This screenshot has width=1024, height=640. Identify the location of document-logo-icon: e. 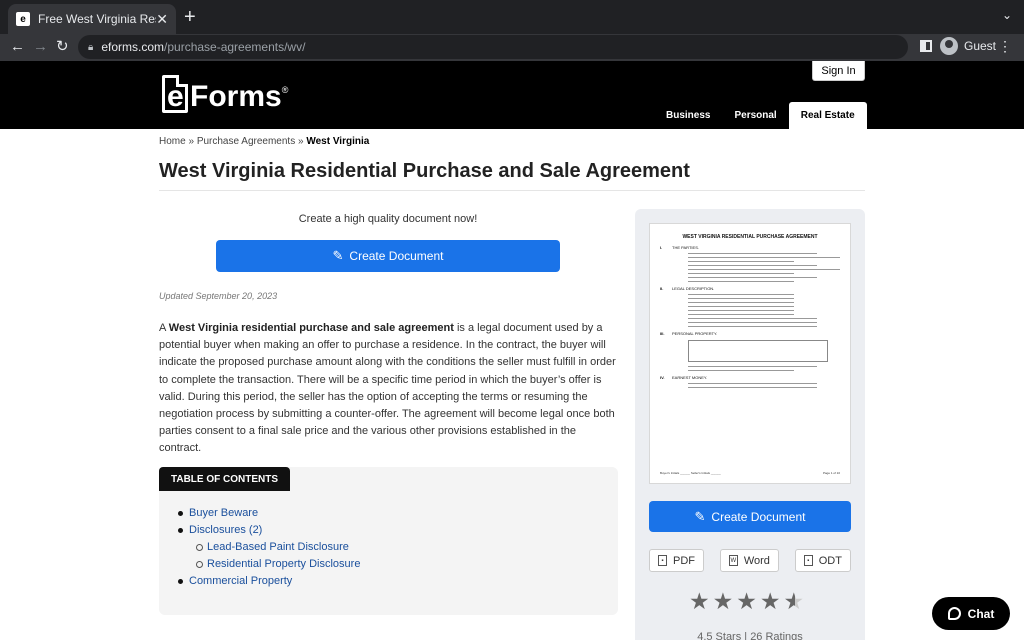
(175, 94).